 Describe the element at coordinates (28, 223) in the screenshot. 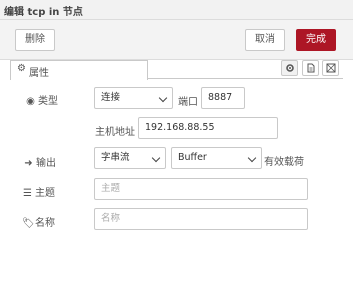

I see `tag-icon: 🏷` at that location.